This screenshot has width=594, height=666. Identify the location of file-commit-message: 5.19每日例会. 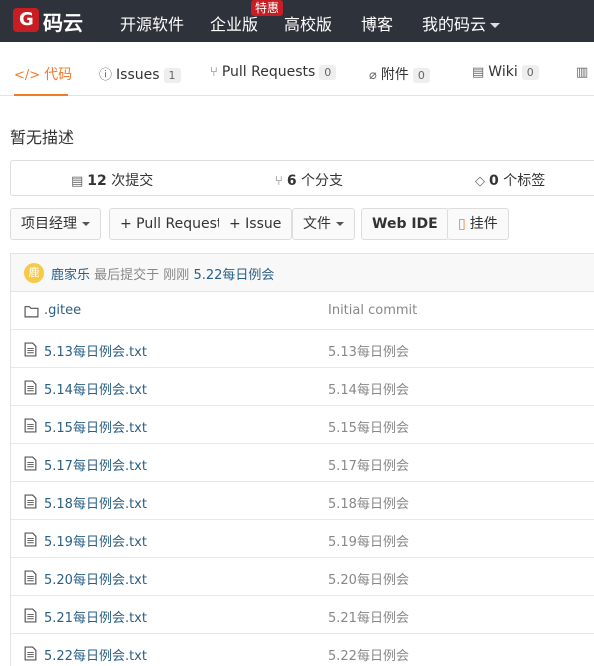
(368, 540).